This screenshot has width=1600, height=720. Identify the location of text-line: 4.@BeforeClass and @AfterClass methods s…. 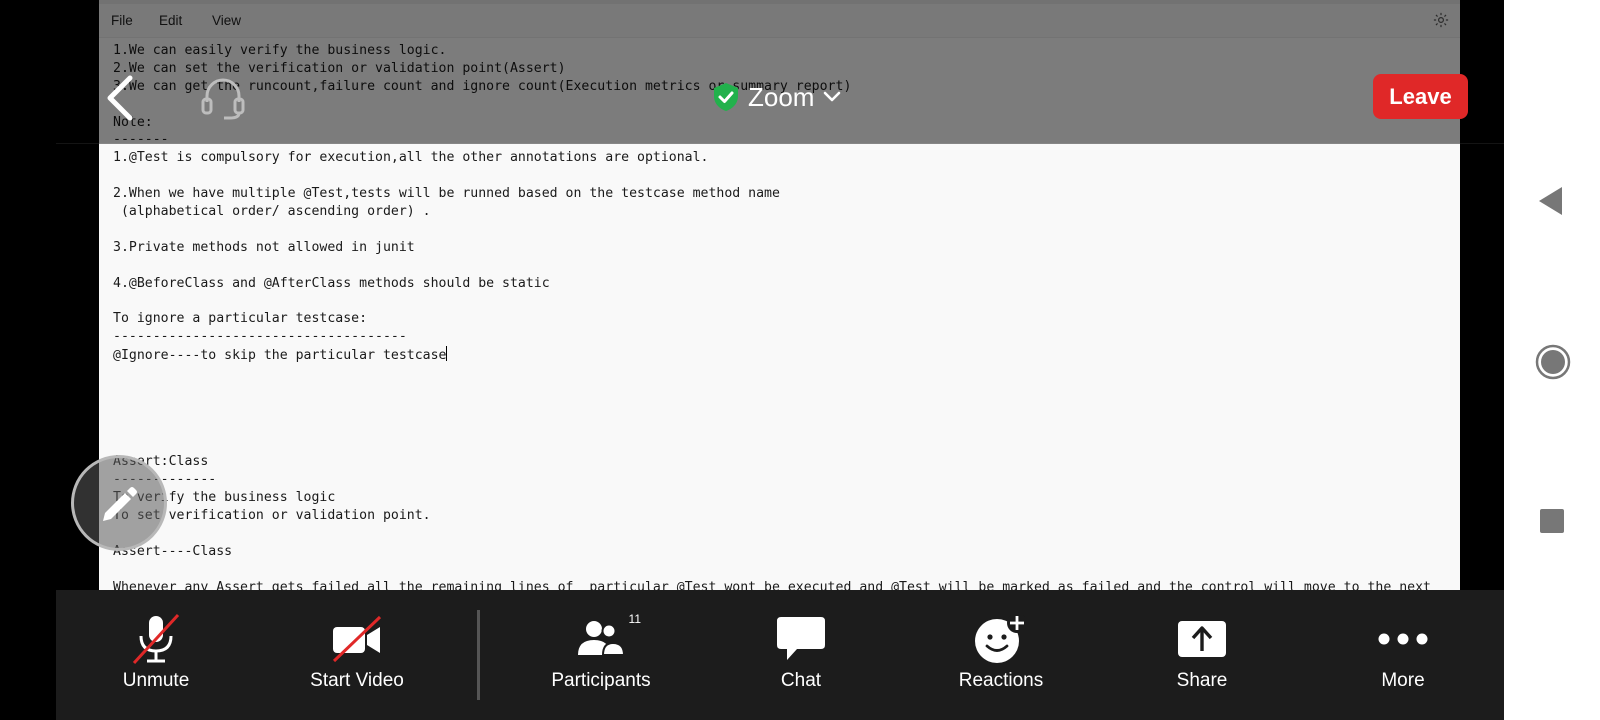
(331, 283).